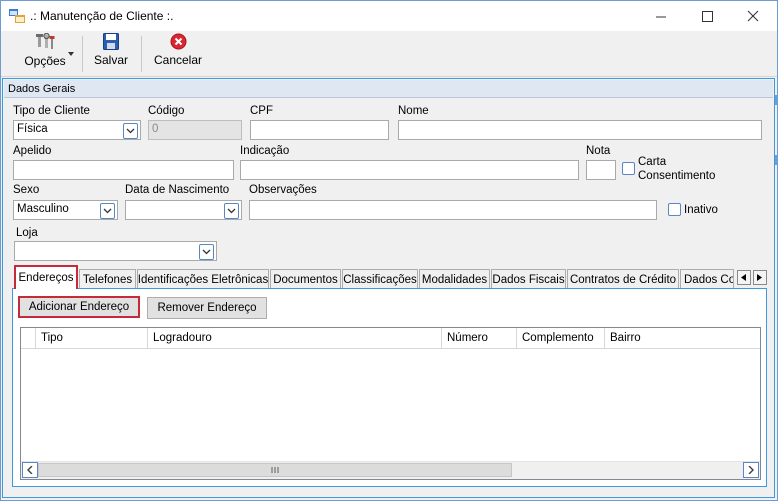 Image resolution: width=778 pixels, height=501 pixels. I want to click on tab-contratos-de-credito: Contratos de Crédito, so click(623, 279).